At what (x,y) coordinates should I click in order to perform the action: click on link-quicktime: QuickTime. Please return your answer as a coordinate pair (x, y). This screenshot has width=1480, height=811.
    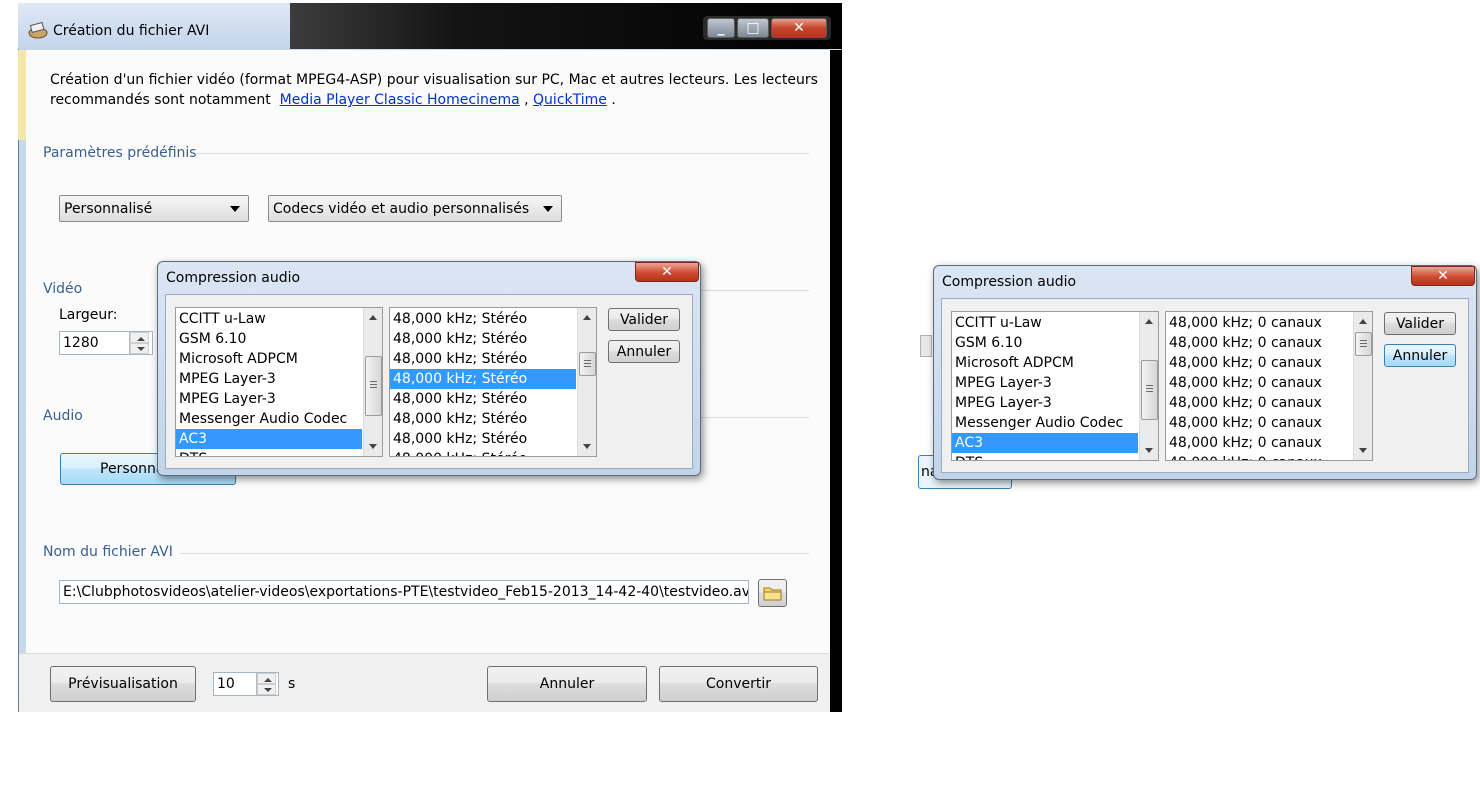
    Looking at the image, I should click on (570, 100).